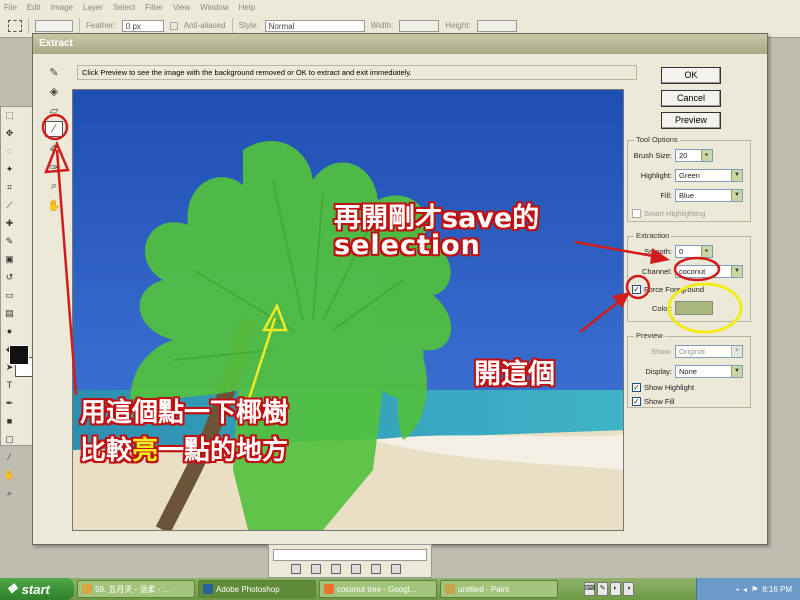  I want to click on annotation-use-line2-c: 一點的地方, so click(223, 451).